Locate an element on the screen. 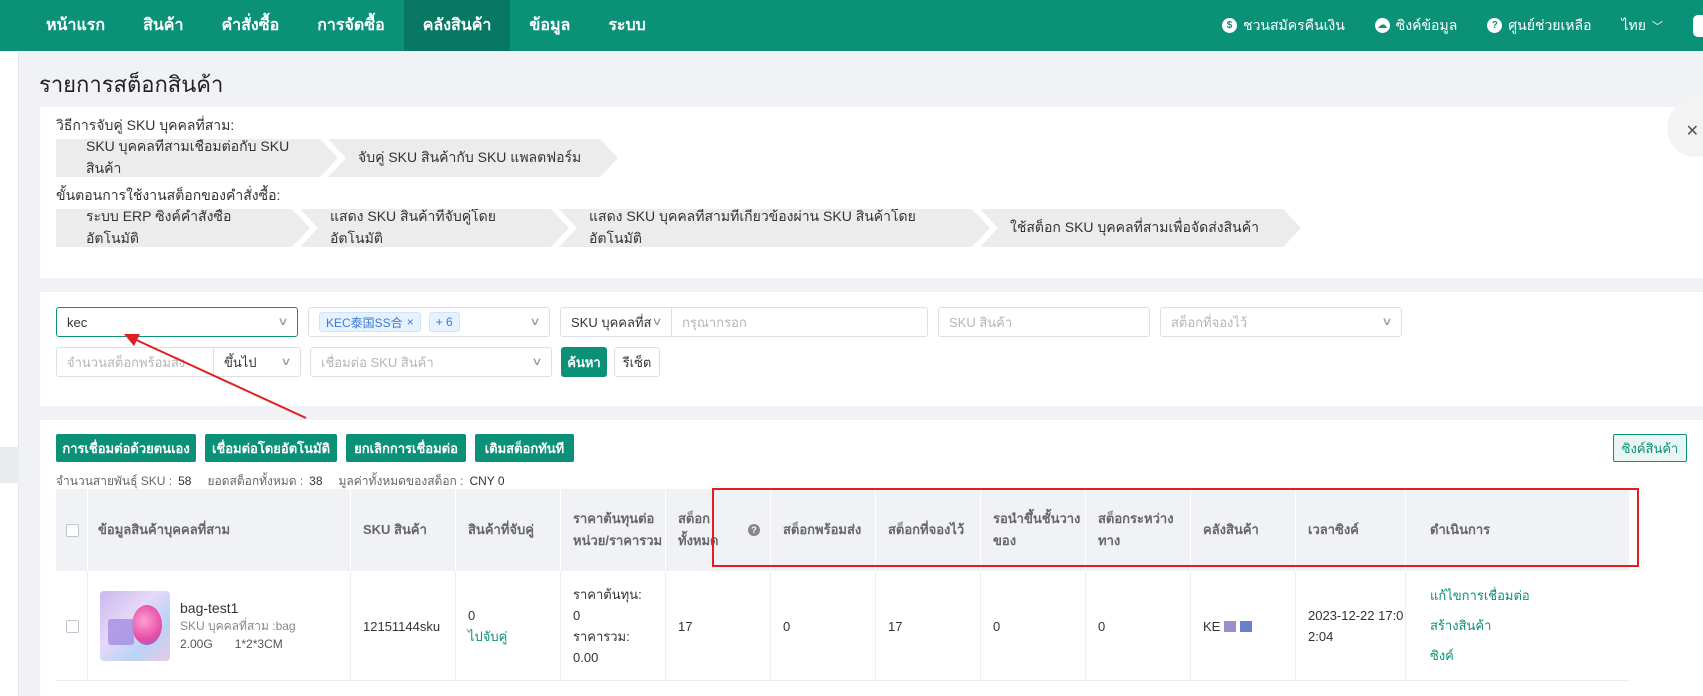 The width and height of the screenshot is (1703, 696). sync-data-link: ☁ ซิงค์ข้อมูล is located at coordinates (1415, 26).